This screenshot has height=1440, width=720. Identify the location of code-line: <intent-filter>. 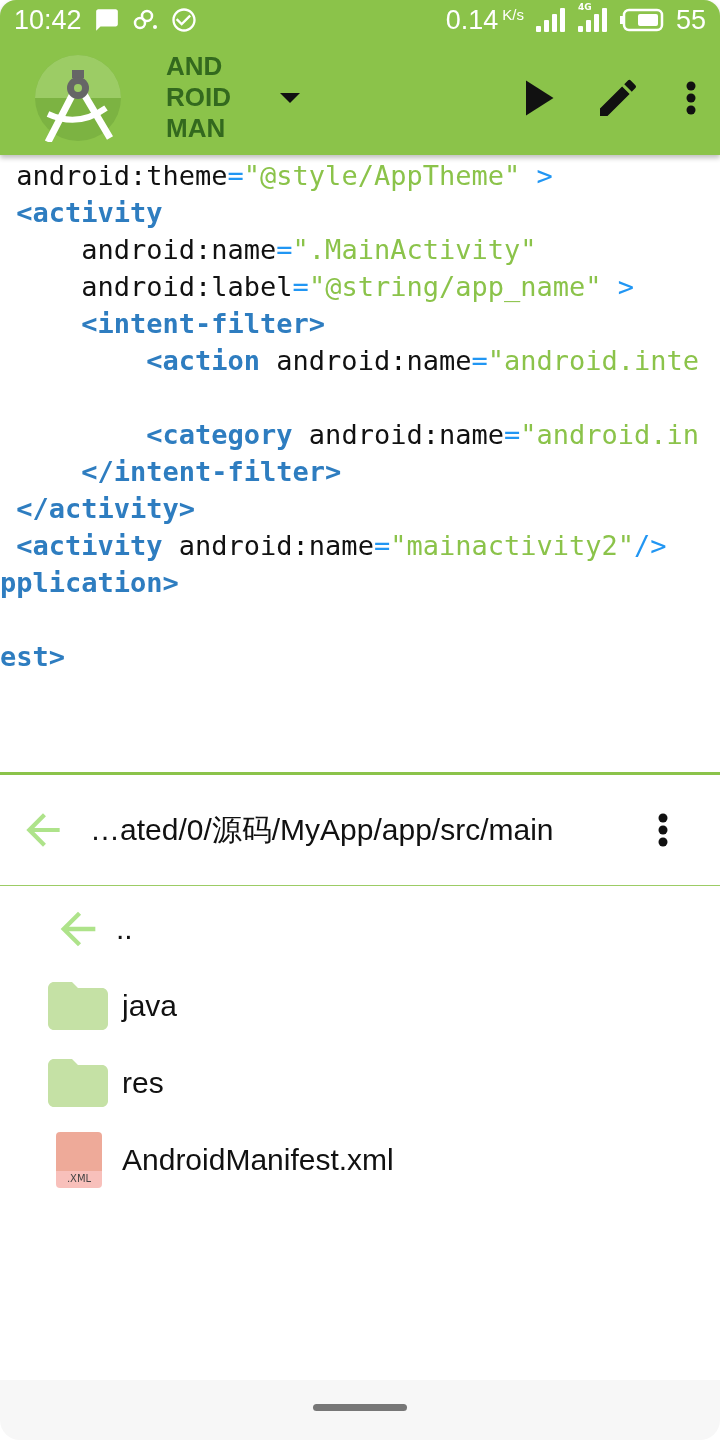
(203, 324).